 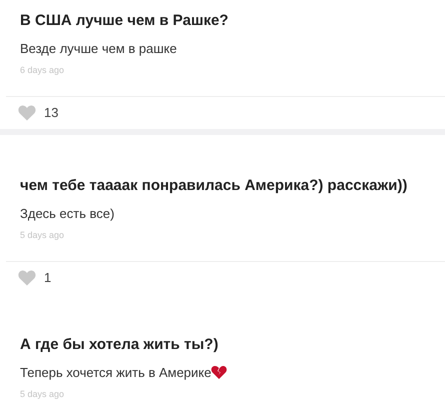 What do you see at coordinates (43, 70) in the screenshot?
I see `post-time: 6 days ago` at bounding box center [43, 70].